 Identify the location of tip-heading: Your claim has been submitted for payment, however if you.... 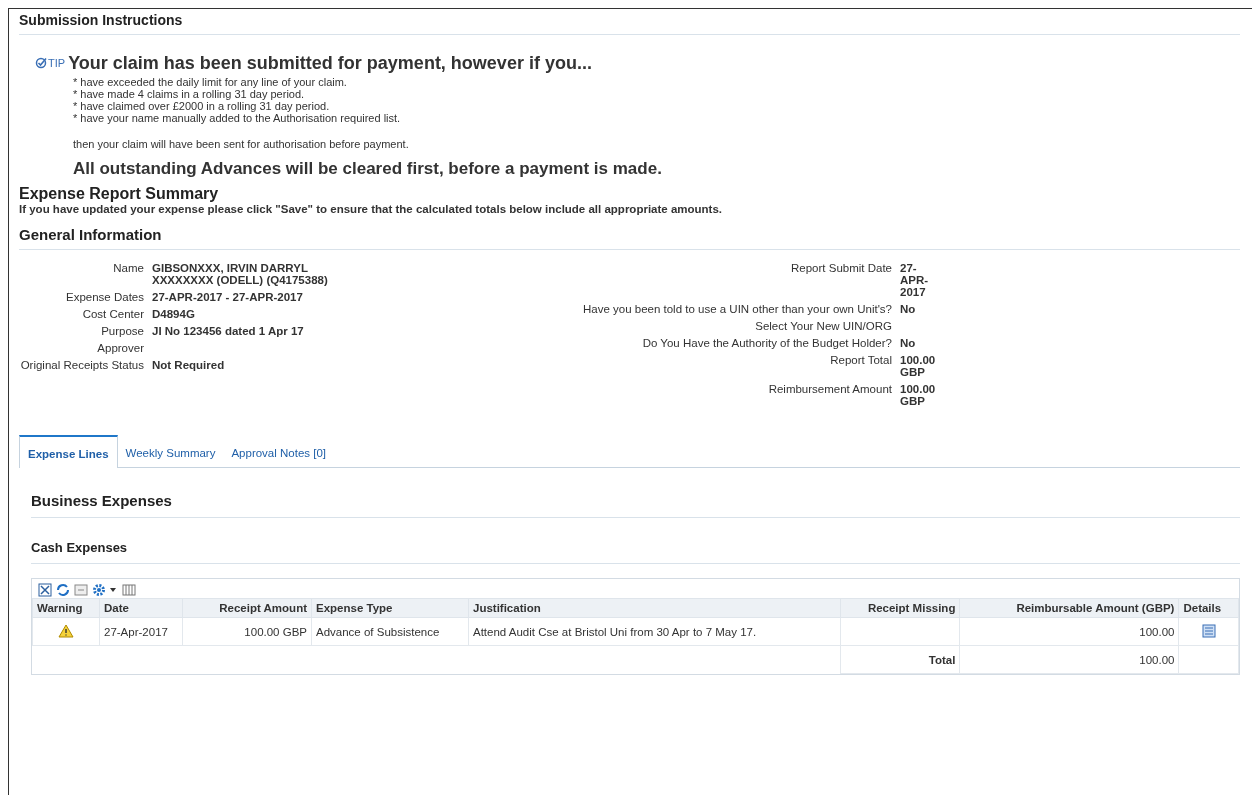
(330, 63).